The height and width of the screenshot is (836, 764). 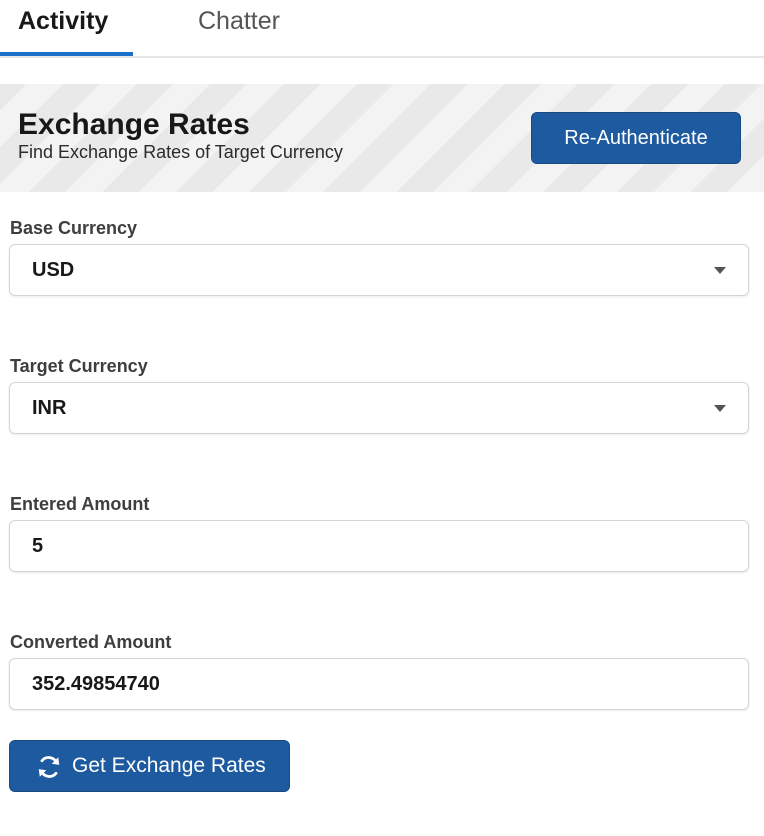 What do you see at coordinates (79, 366) in the screenshot?
I see `target-currency-label: Target Currency` at bounding box center [79, 366].